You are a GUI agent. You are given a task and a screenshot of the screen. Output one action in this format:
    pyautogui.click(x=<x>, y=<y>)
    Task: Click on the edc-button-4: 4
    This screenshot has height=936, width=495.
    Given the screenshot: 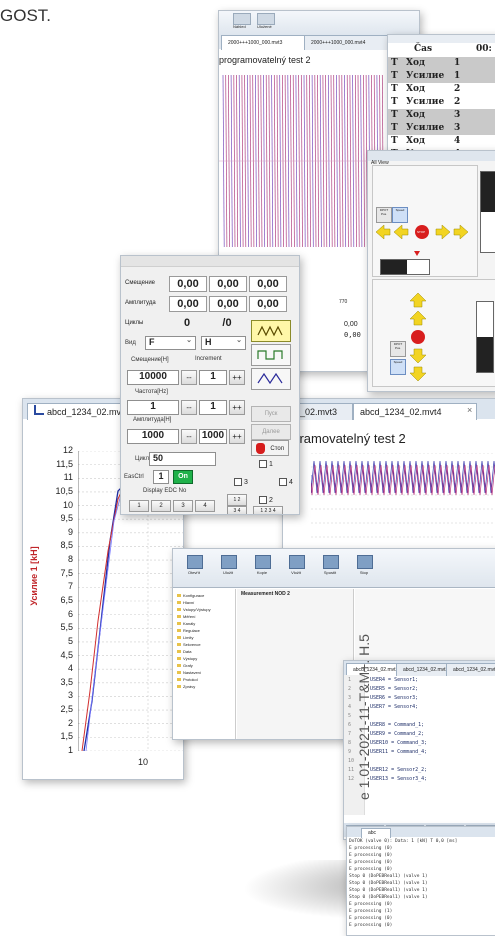 What is the action you would take?
    pyautogui.click(x=205, y=506)
    